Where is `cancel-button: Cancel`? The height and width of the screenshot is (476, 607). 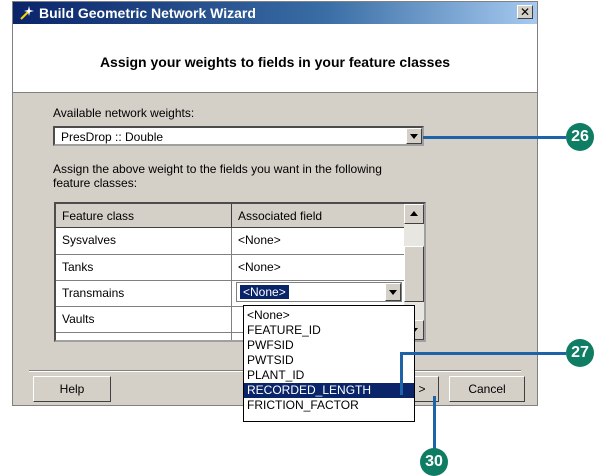
cancel-button: Cancel is located at coordinates (487, 389).